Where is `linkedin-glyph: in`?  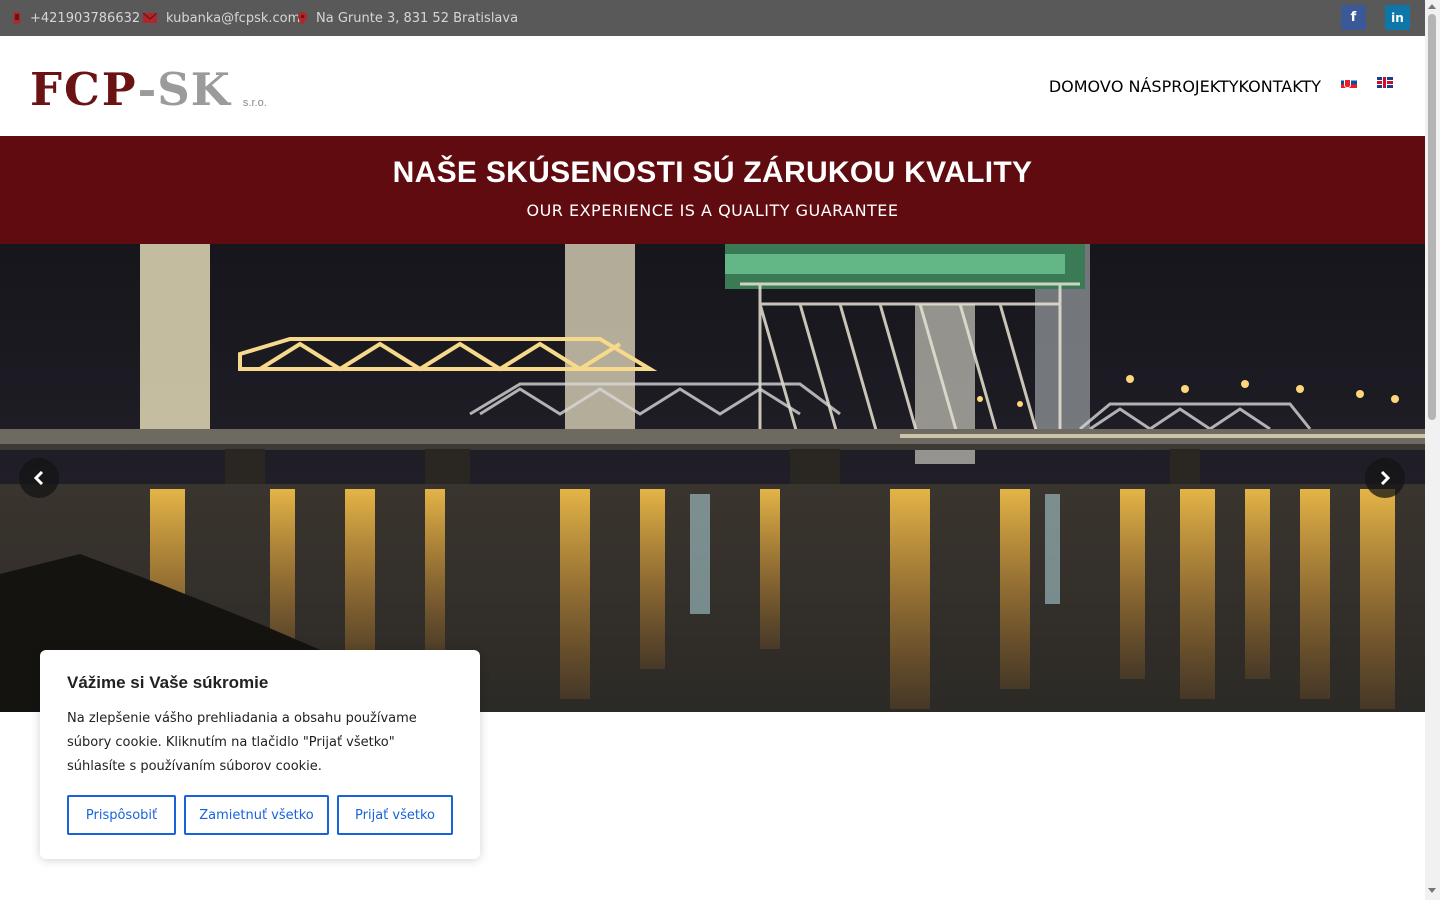 linkedin-glyph: in is located at coordinates (1397, 17).